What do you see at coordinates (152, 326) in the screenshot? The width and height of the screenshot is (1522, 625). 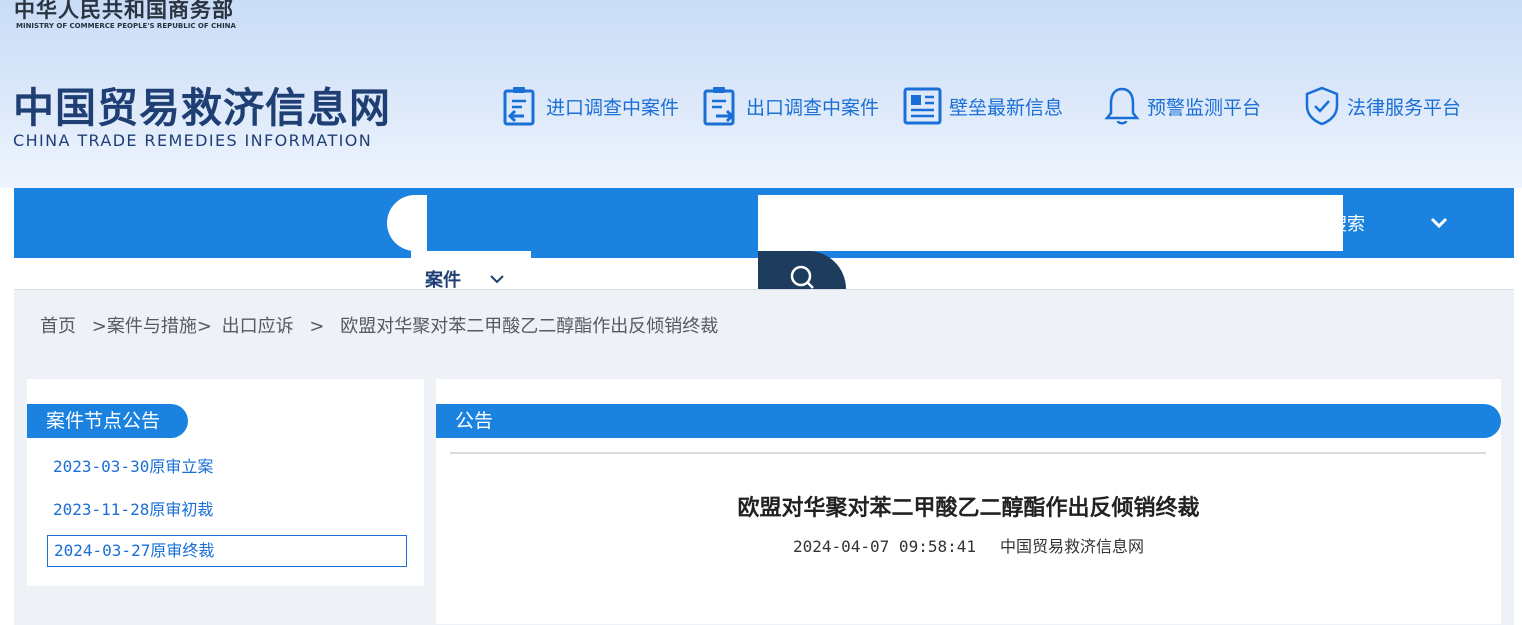 I see `breadcrumb-cases: >案件与措施>` at bounding box center [152, 326].